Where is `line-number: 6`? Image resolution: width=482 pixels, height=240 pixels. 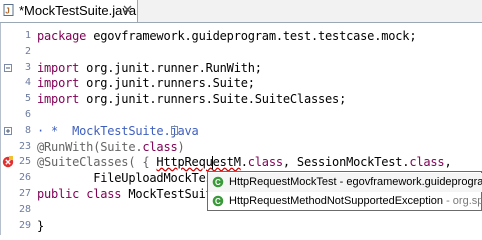
line-number: 6 is located at coordinates (27, 114).